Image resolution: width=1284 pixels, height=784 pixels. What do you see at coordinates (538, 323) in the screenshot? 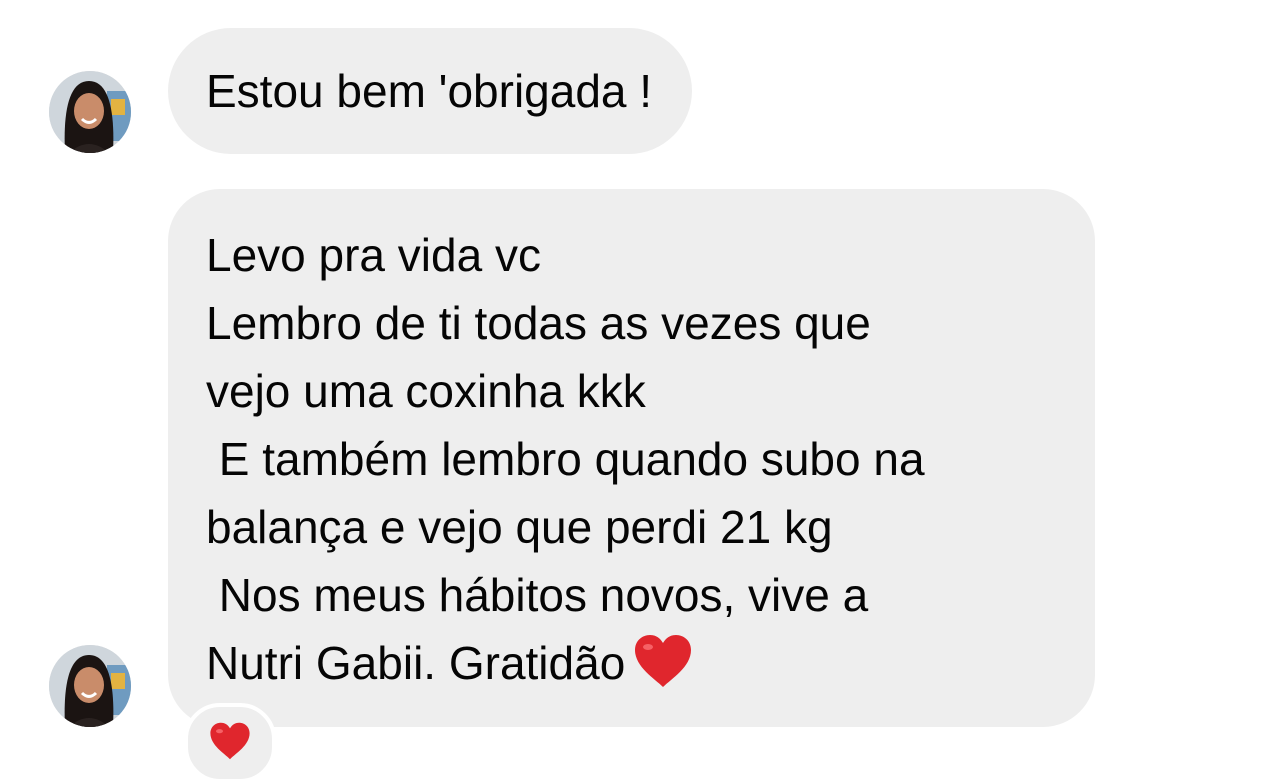
I see `message-text: Lembro de ti todas as vezes que` at bounding box center [538, 323].